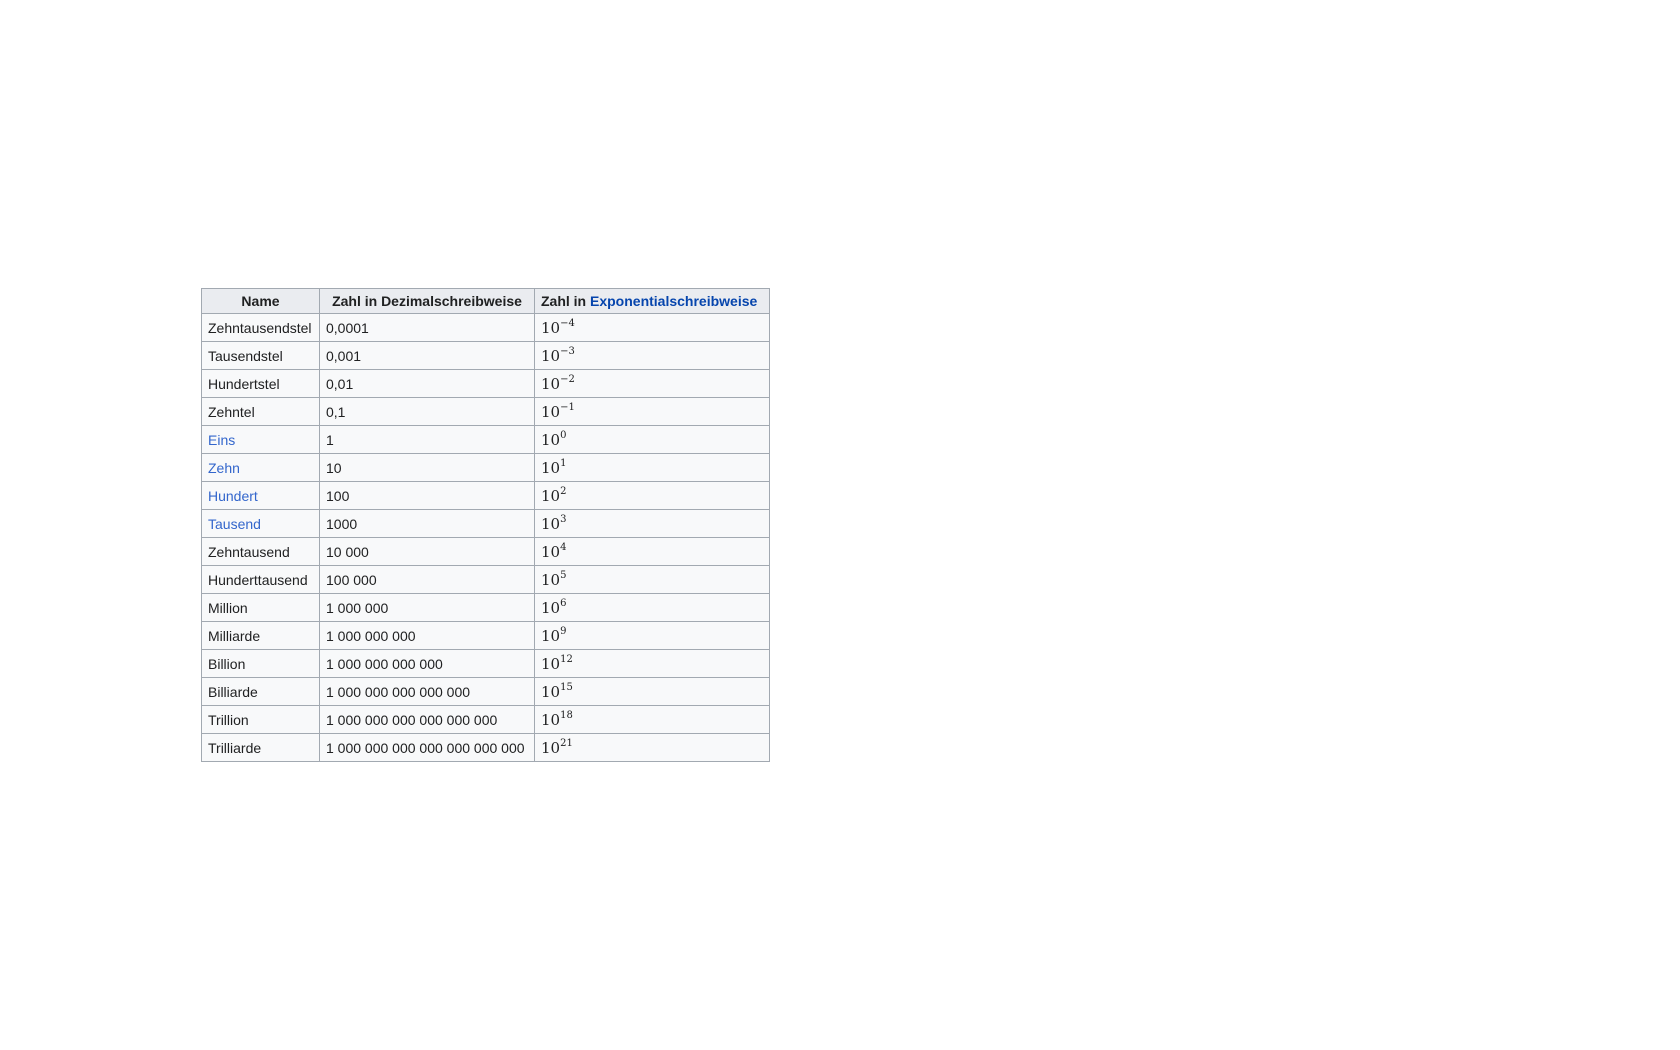 This screenshot has height=1050, width=1680. Describe the element at coordinates (567, 407) in the screenshot. I see `exp-exponent: −1` at that location.